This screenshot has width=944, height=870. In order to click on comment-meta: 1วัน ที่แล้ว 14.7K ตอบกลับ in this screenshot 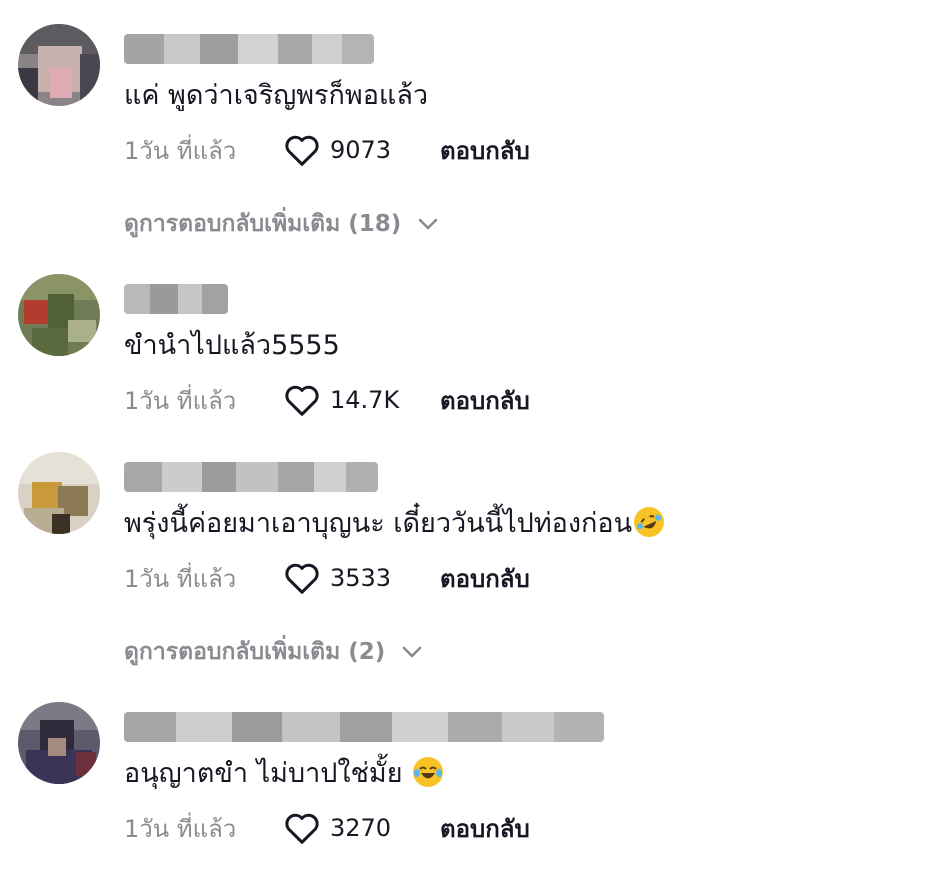, I will do `click(327, 400)`.